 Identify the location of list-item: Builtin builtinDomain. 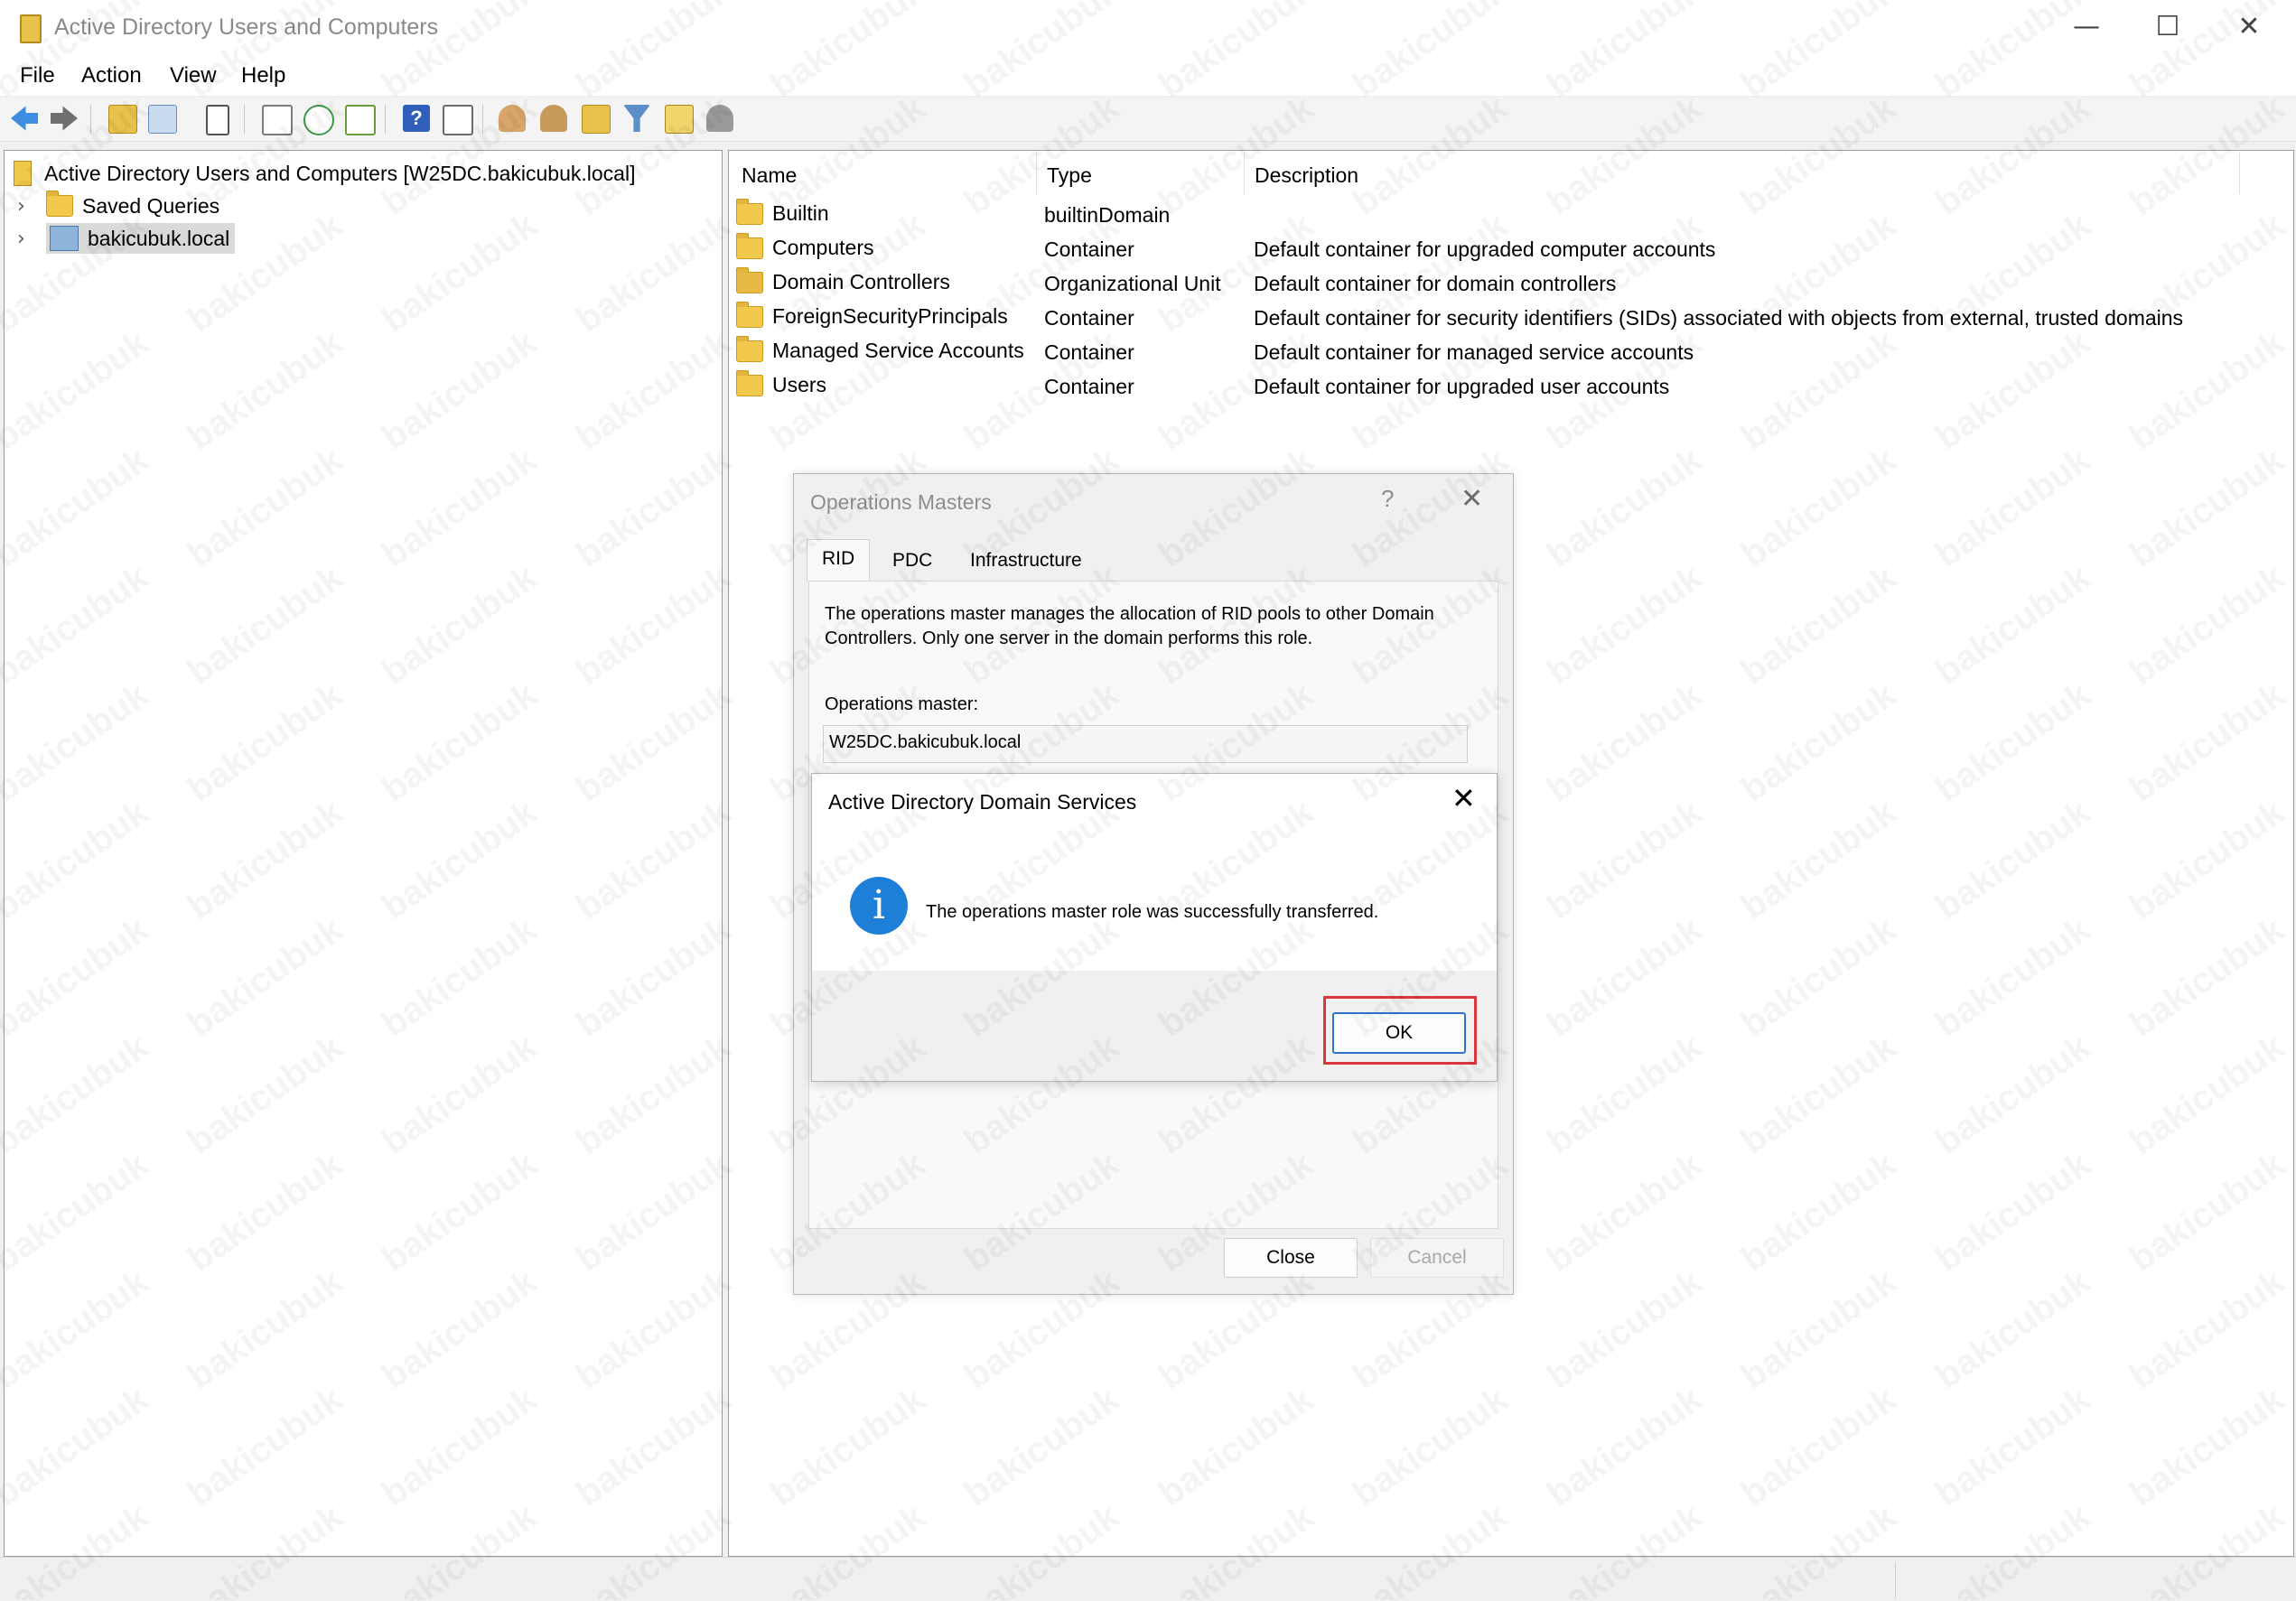
(1496, 214).